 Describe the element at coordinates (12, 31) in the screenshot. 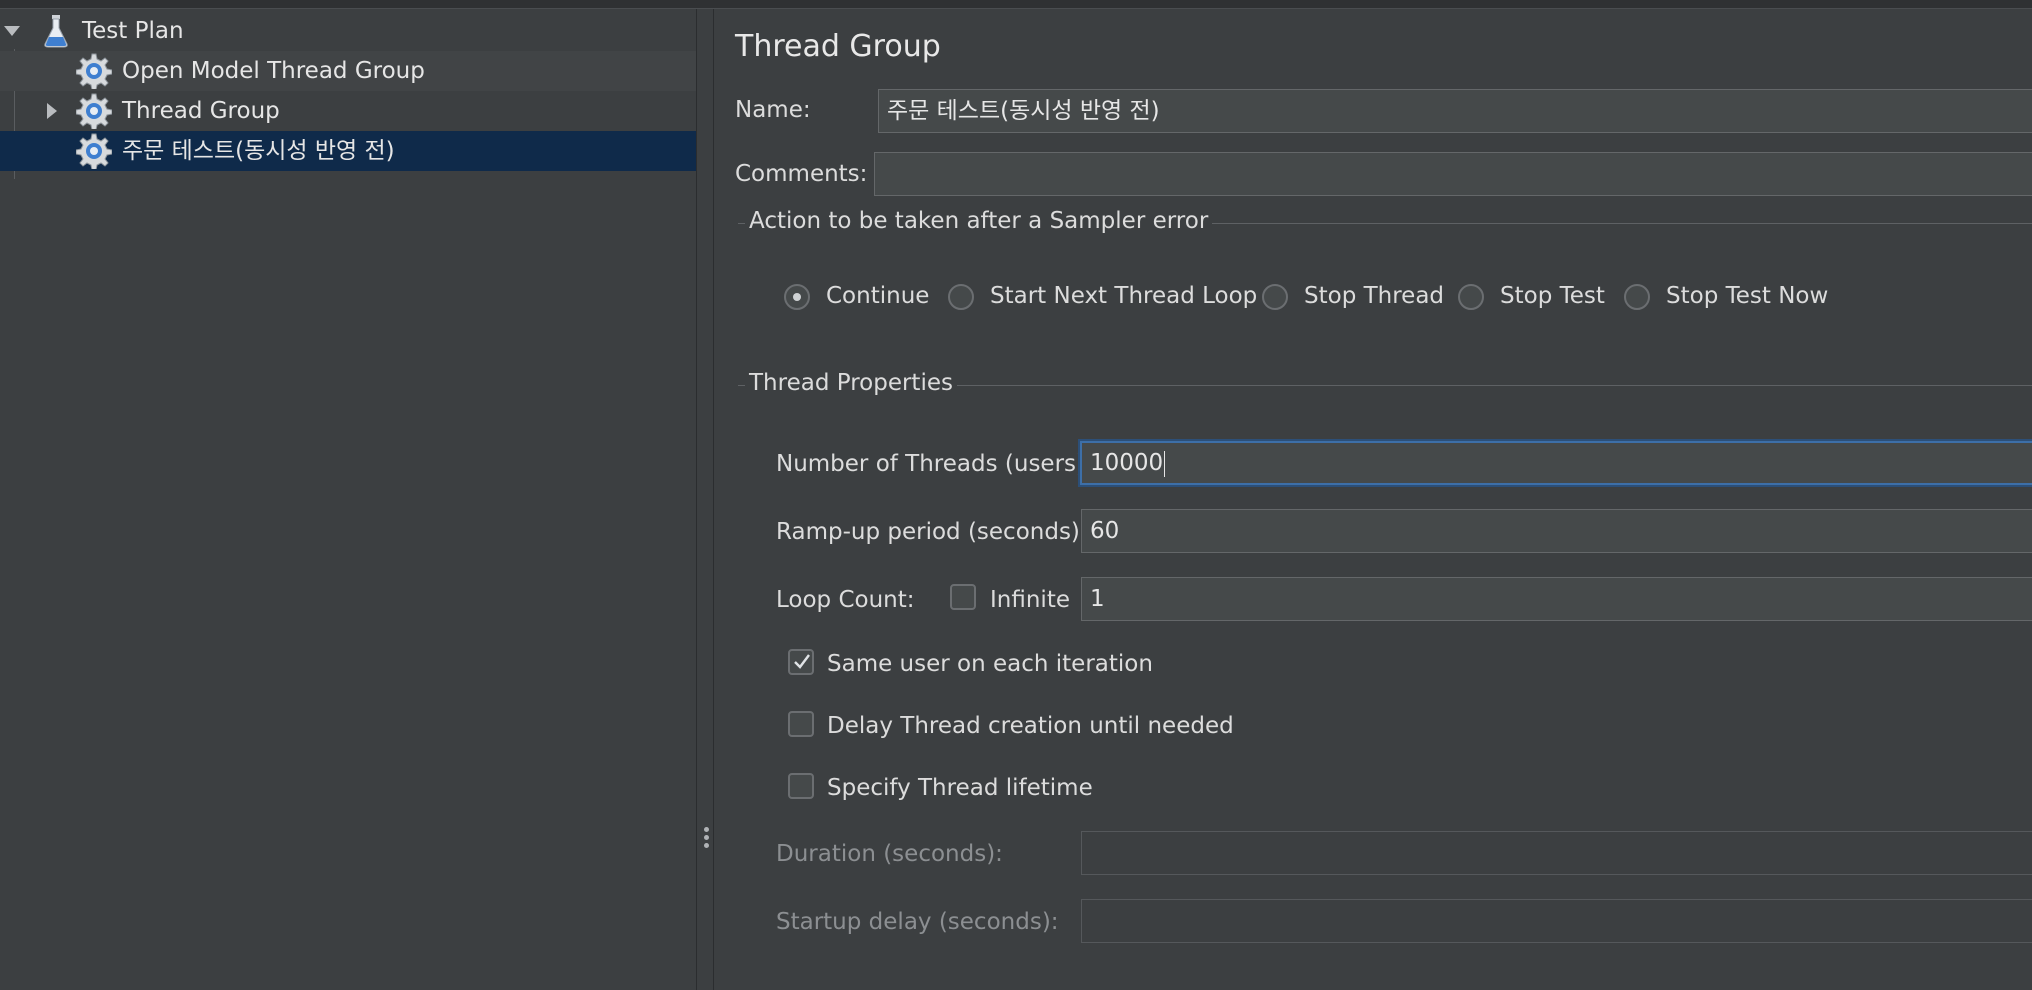

I see `chevron-down-icon` at that location.